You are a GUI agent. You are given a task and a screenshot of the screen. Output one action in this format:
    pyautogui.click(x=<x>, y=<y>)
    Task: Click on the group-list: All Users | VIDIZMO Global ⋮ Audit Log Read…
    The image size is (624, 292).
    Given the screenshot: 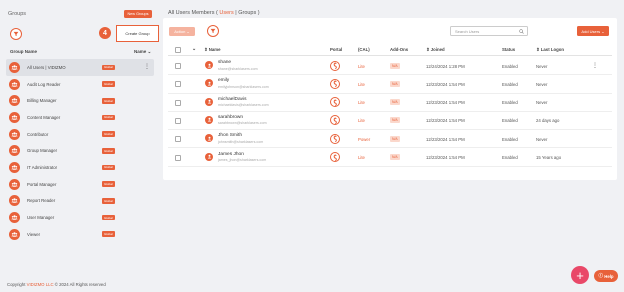 What is the action you would take?
    pyautogui.click(x=80, y=151)
    